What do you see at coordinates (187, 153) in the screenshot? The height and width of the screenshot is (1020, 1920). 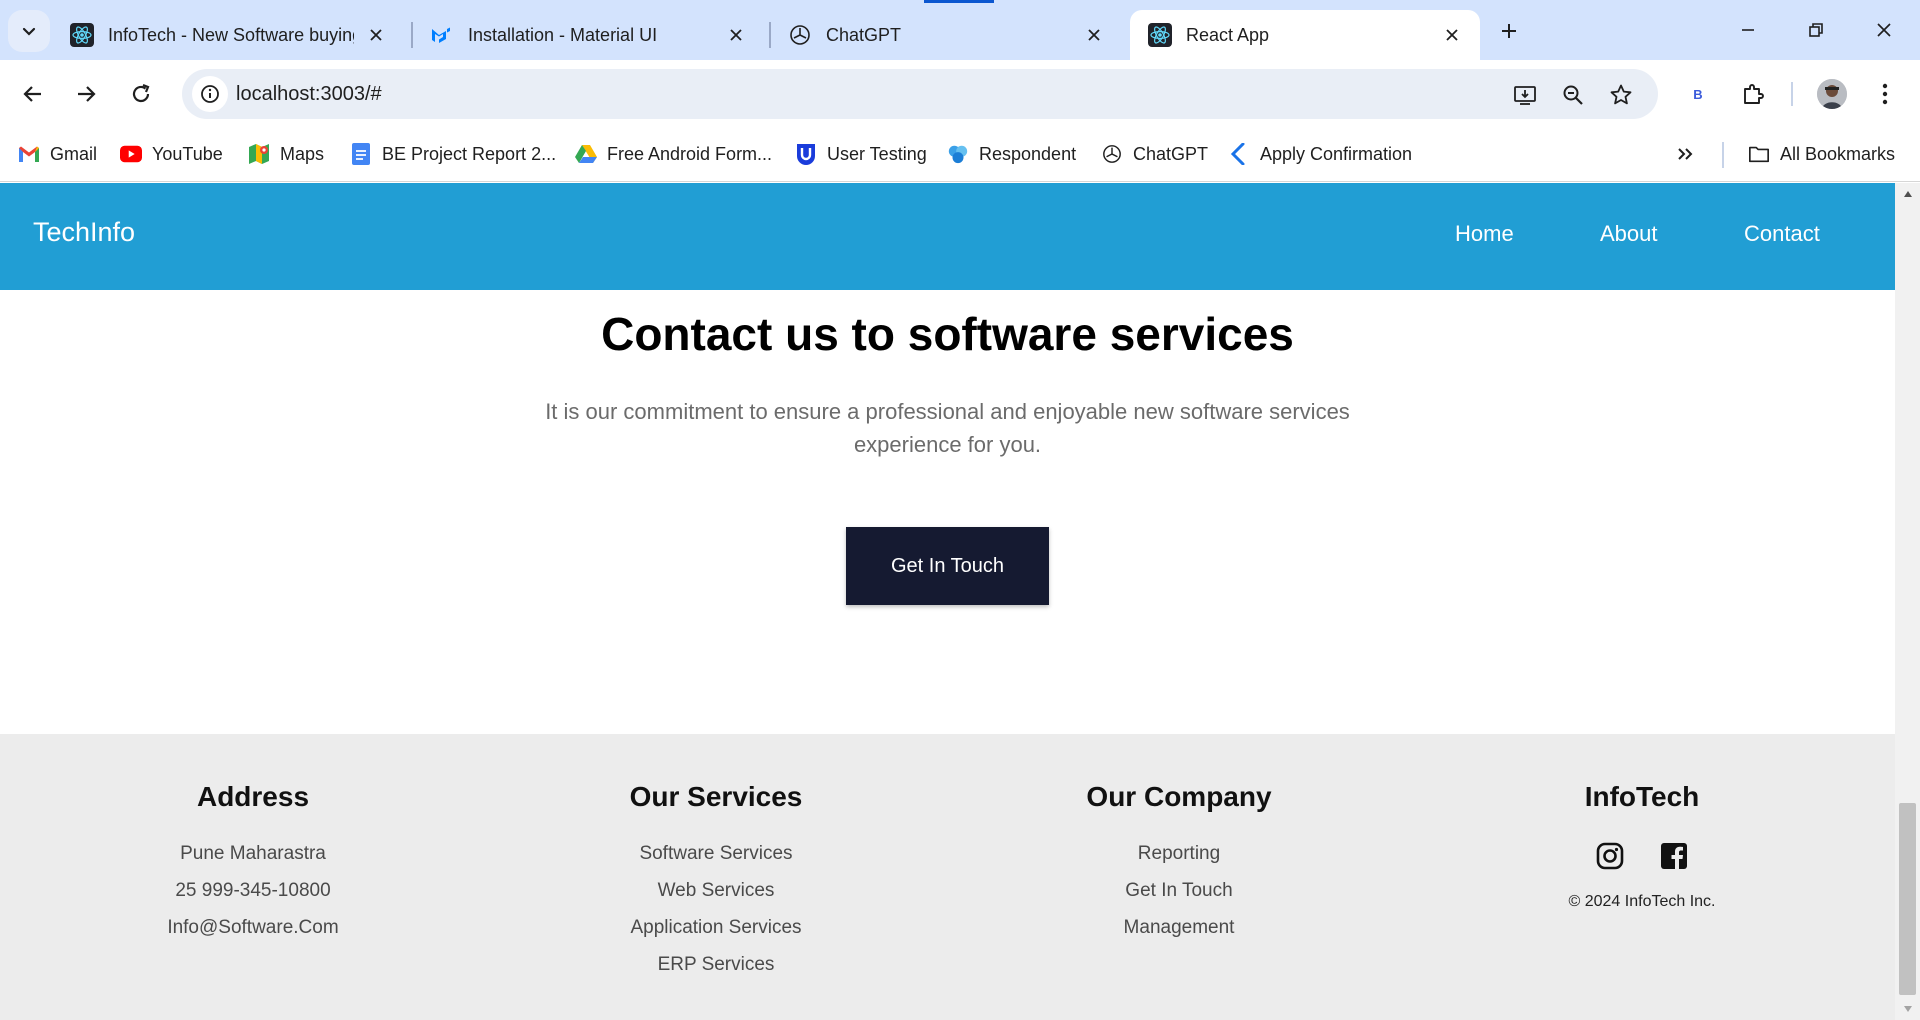 I see `bookmark-label: YouTube` at bounding box center [187, 153].